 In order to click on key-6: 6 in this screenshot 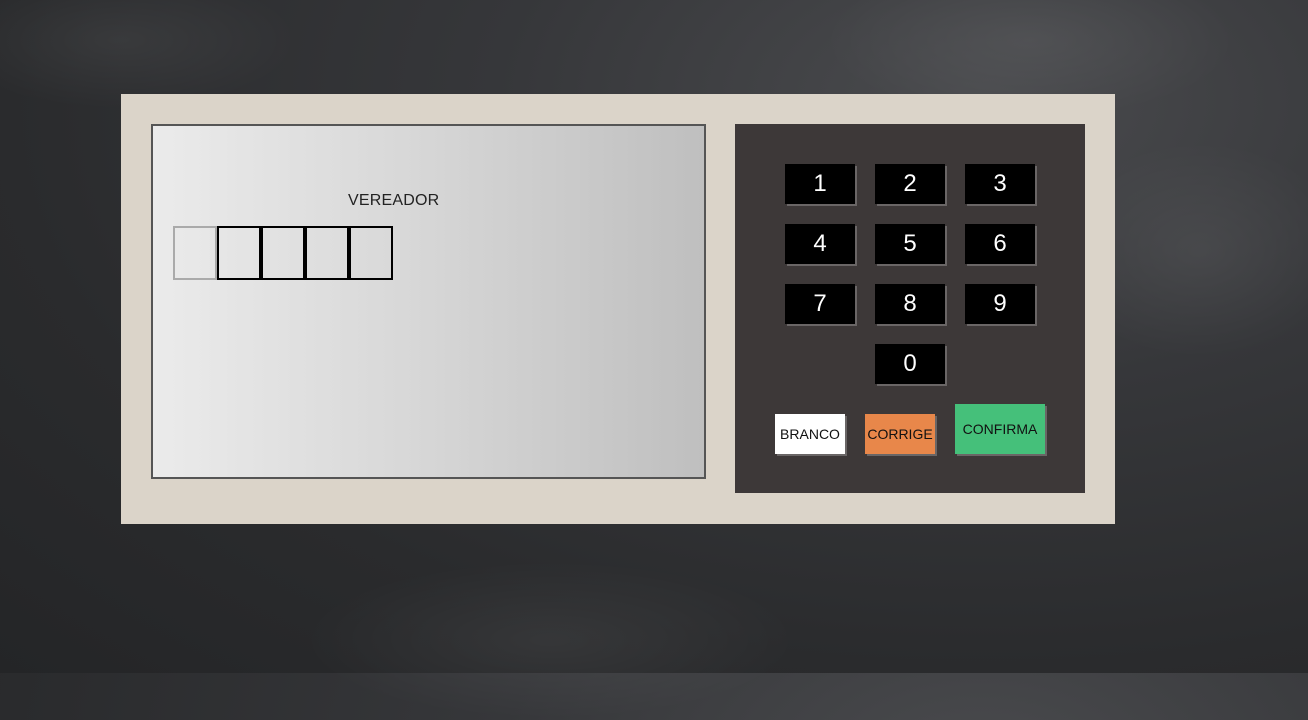, I will do `click(1000, 244)`.